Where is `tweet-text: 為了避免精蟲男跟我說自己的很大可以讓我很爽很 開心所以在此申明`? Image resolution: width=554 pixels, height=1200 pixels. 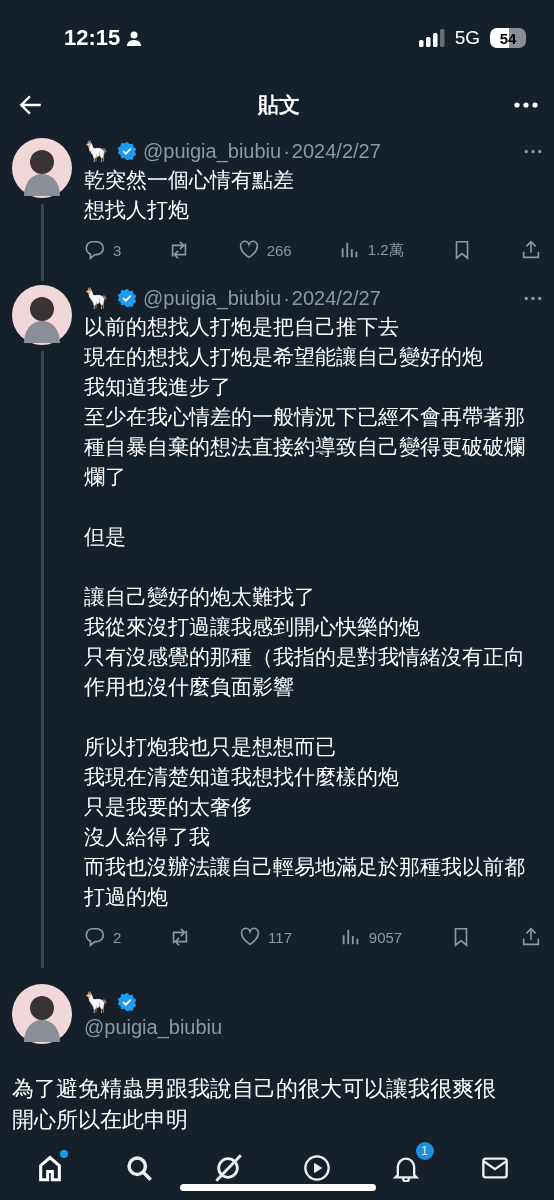
tweet-text: 為了避免精蟲男跟我說自己的很大可以讓我很爽很 開心所以在此申明 is located at coordinates (254, 1105).